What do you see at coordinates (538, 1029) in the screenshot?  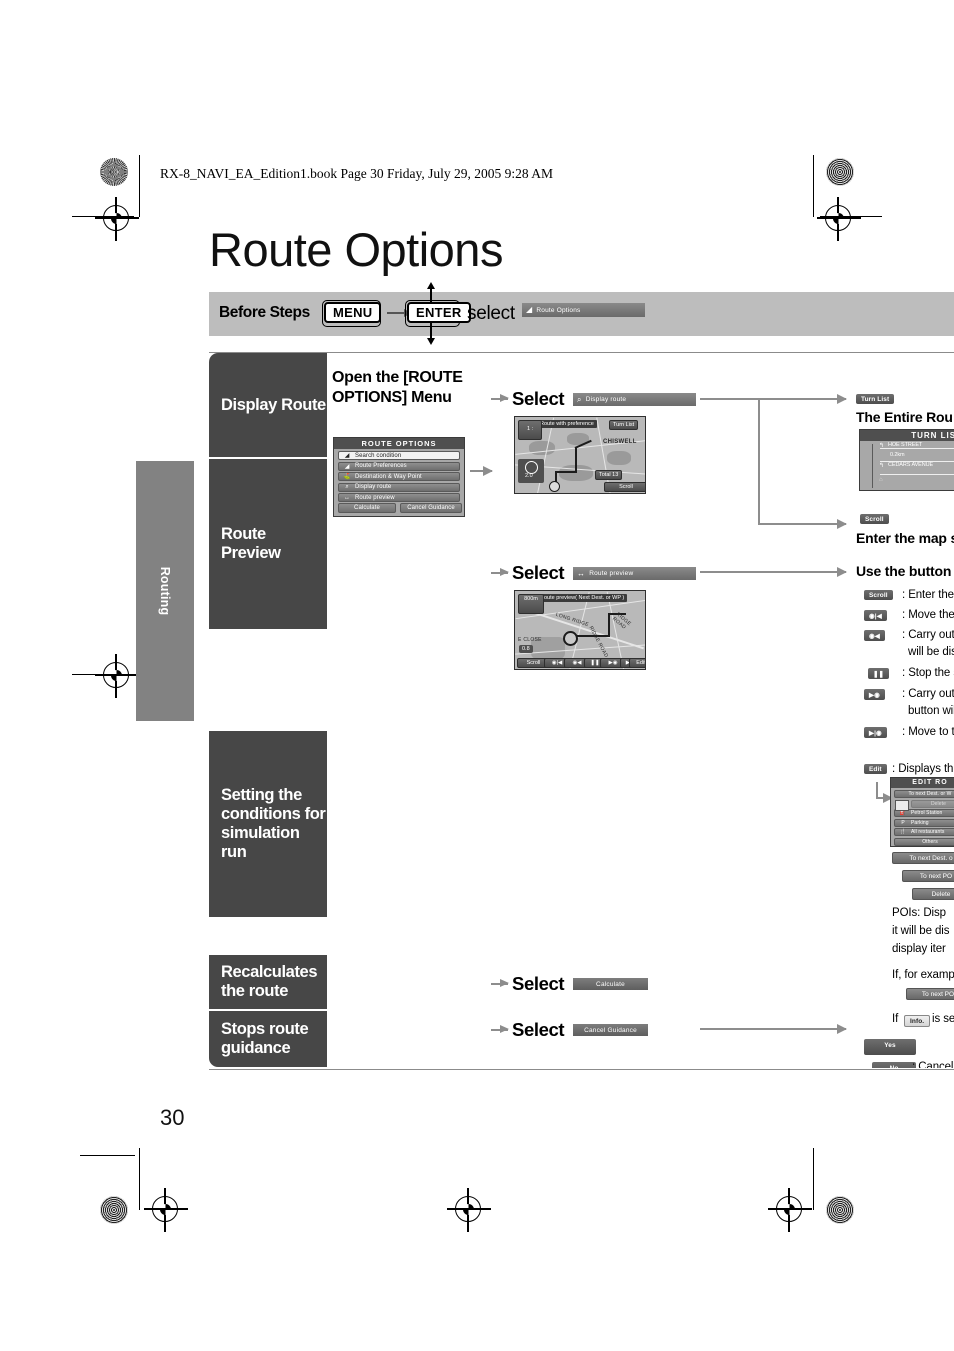 I see `step4-select-label: Select` at bounding box center [538, 1029].